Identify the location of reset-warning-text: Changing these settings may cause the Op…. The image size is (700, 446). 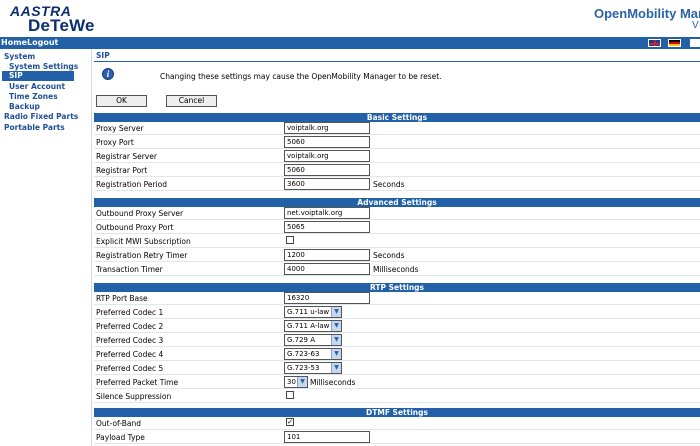
(301, 76).